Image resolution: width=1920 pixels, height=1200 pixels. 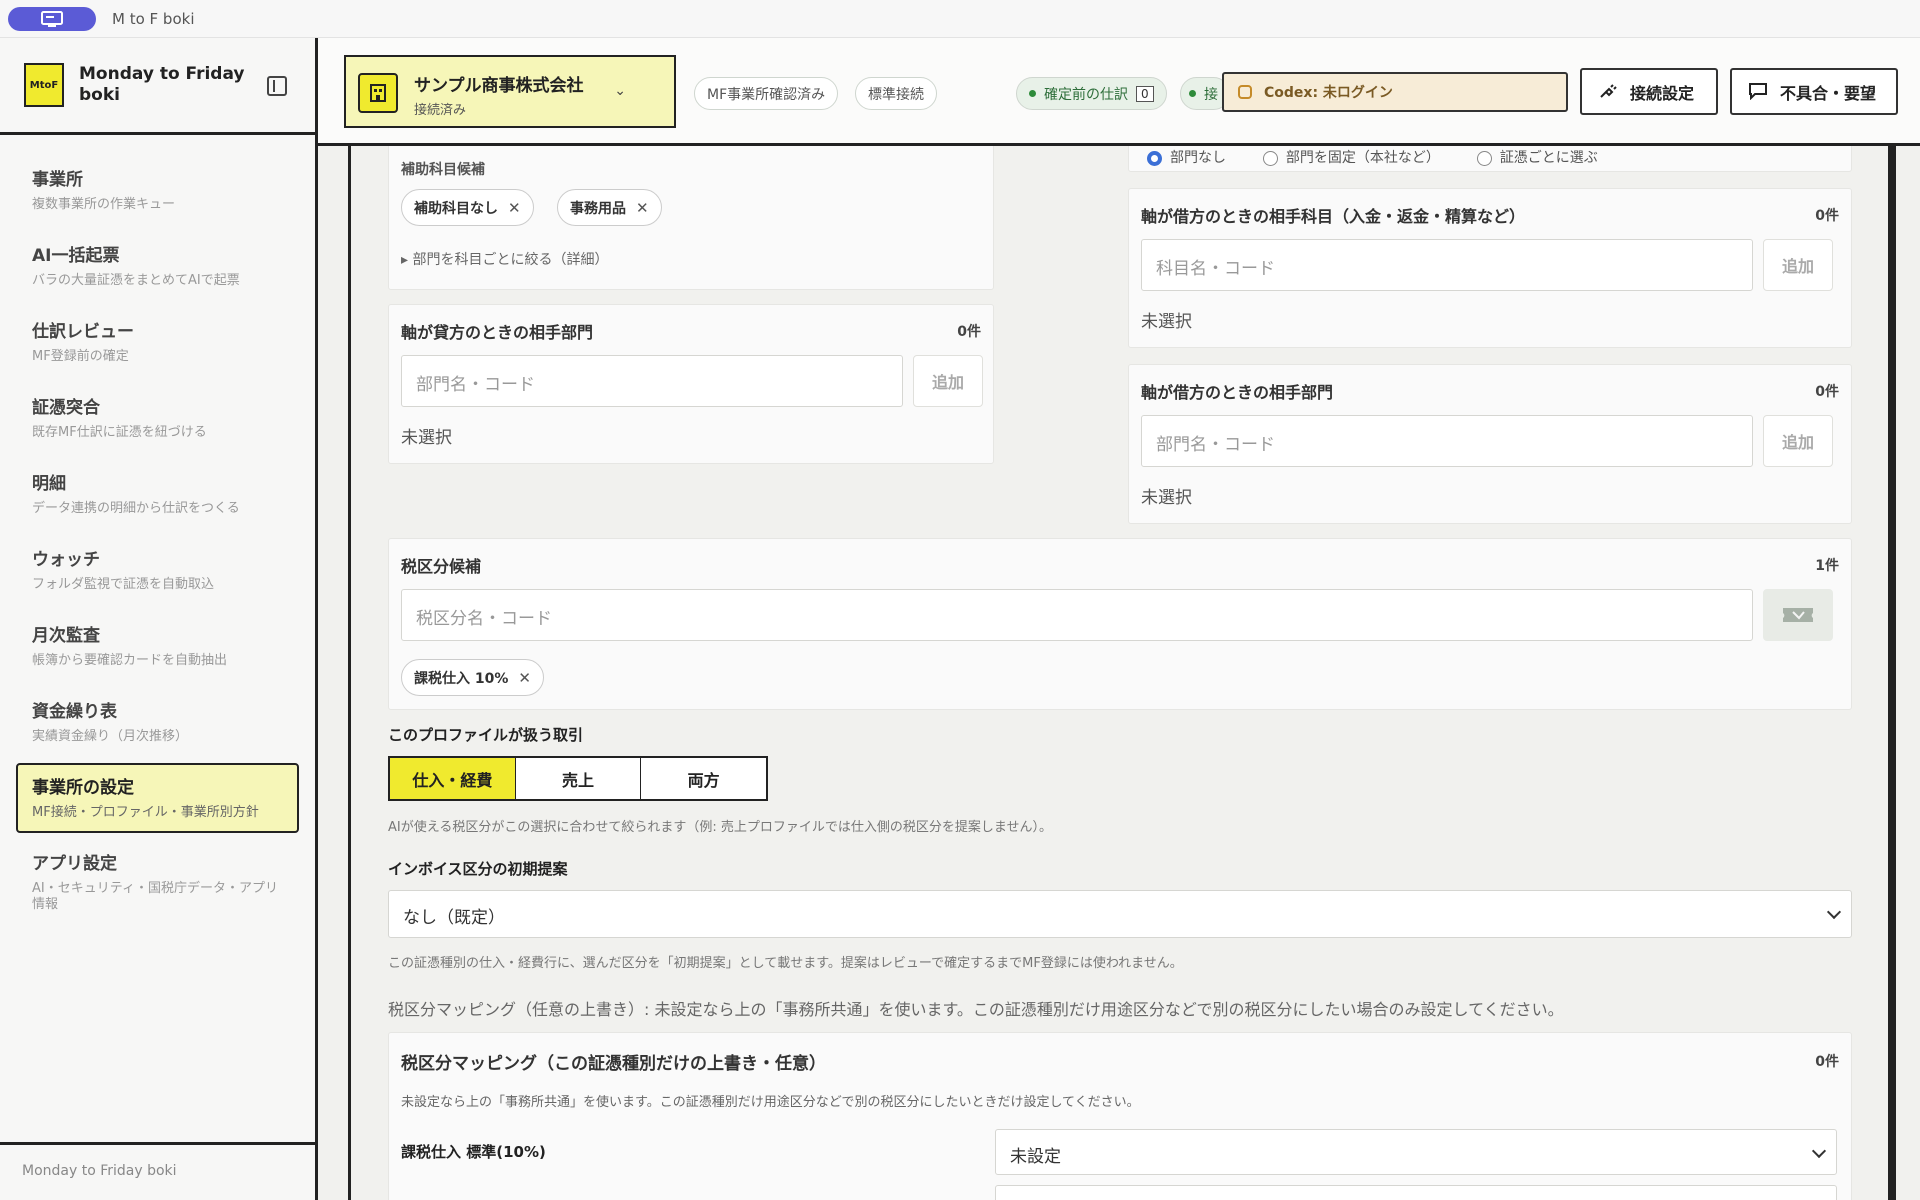 I want to click on window-title: M to F boki, so click(x=153, y=18).